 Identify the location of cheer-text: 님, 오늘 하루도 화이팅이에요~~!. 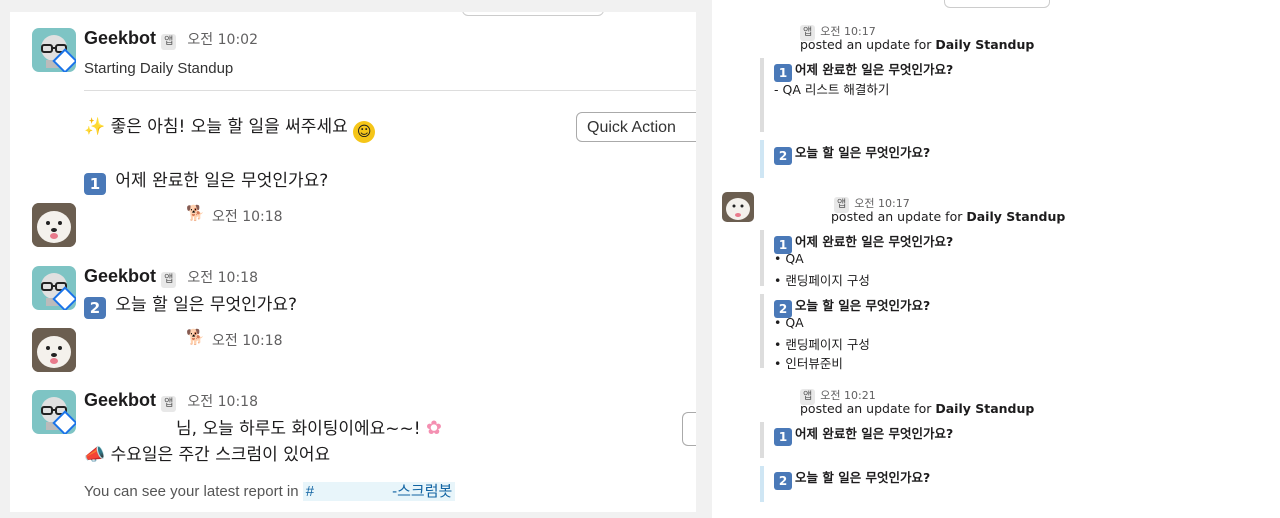
(298, 429).